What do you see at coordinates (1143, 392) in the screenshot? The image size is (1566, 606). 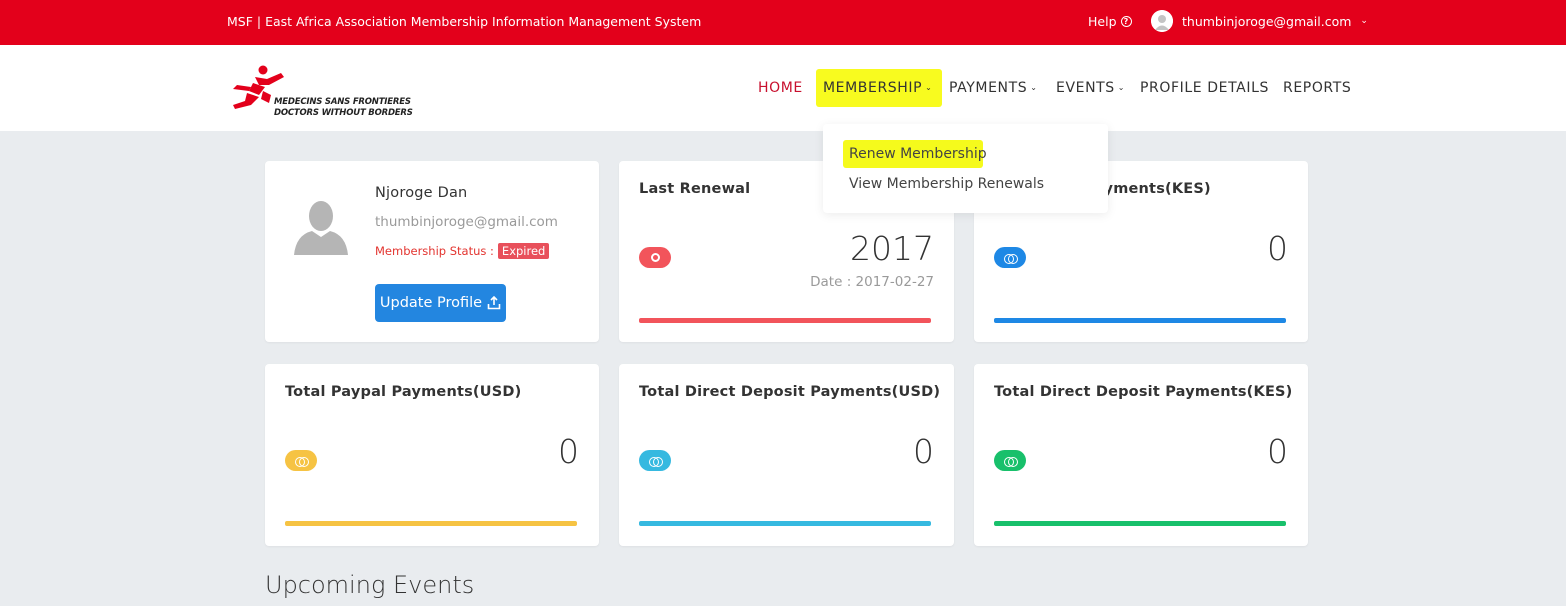 I see `card-title: Total Direct Deposit Payments(KES)` at bounding box center [1143, 392].